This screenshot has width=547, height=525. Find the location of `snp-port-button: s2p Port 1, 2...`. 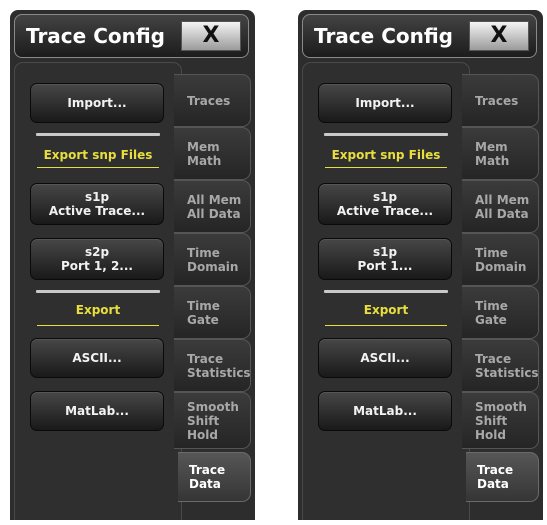

snp-port-button: s2p Port 1, 2... is located at coordinates (97, 259).